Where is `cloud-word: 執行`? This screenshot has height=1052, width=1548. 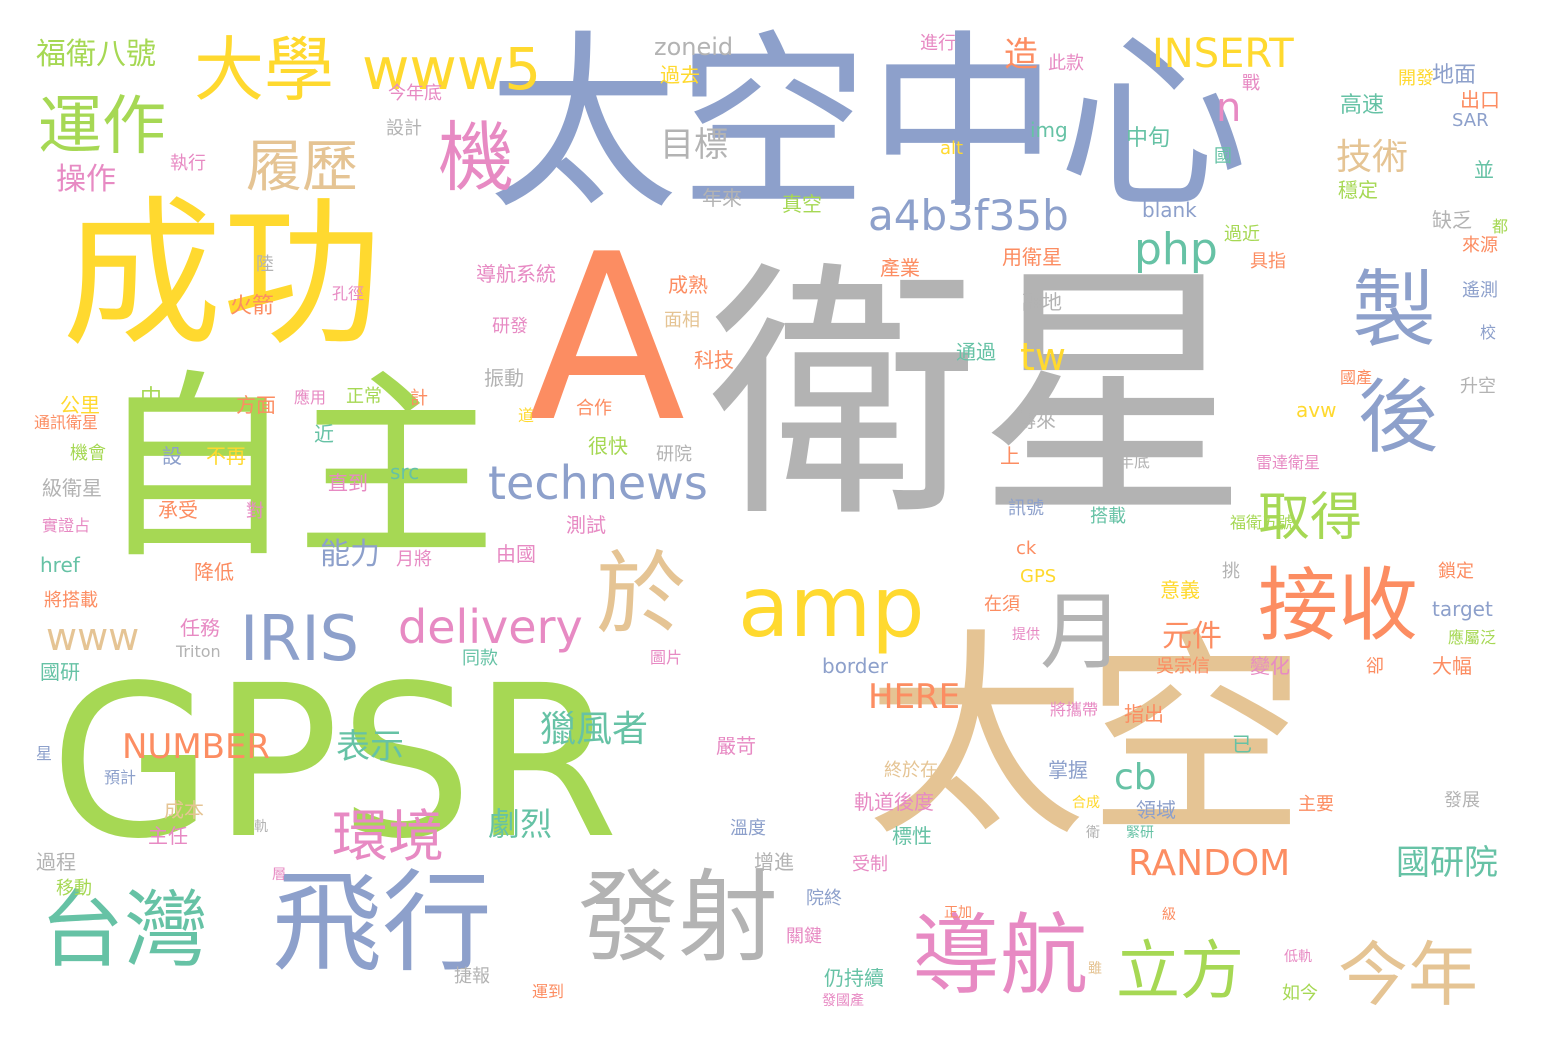
cloud-word: 執行 is located at coordinates (188, 163).